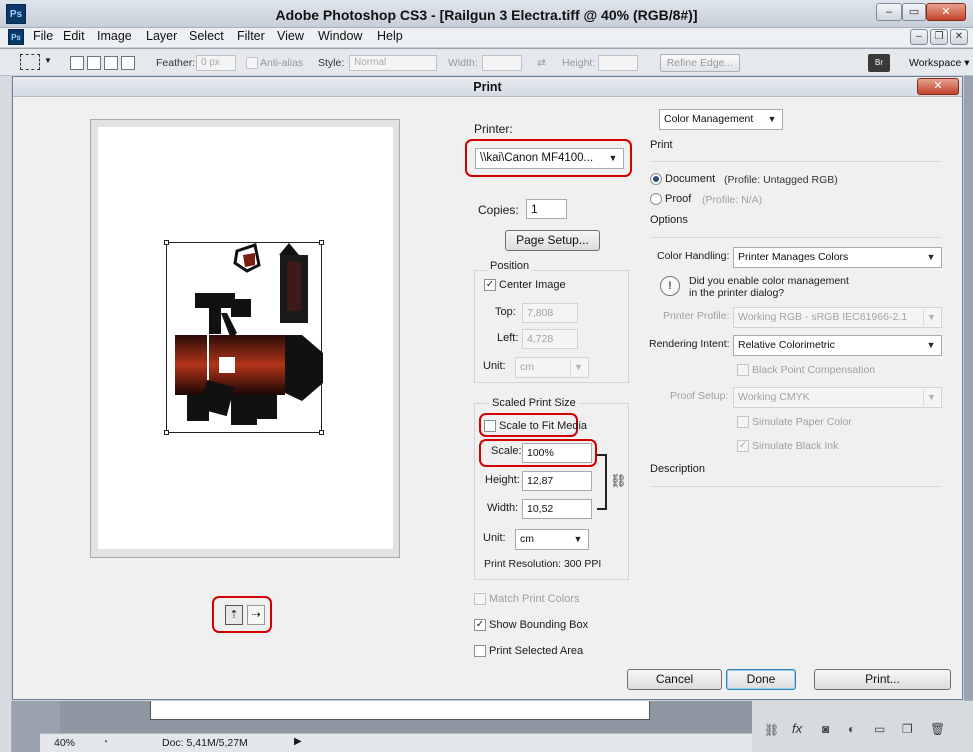 This screenshot has height=752, width=973. I want to click on menu-image: Image, so click(114, 38).